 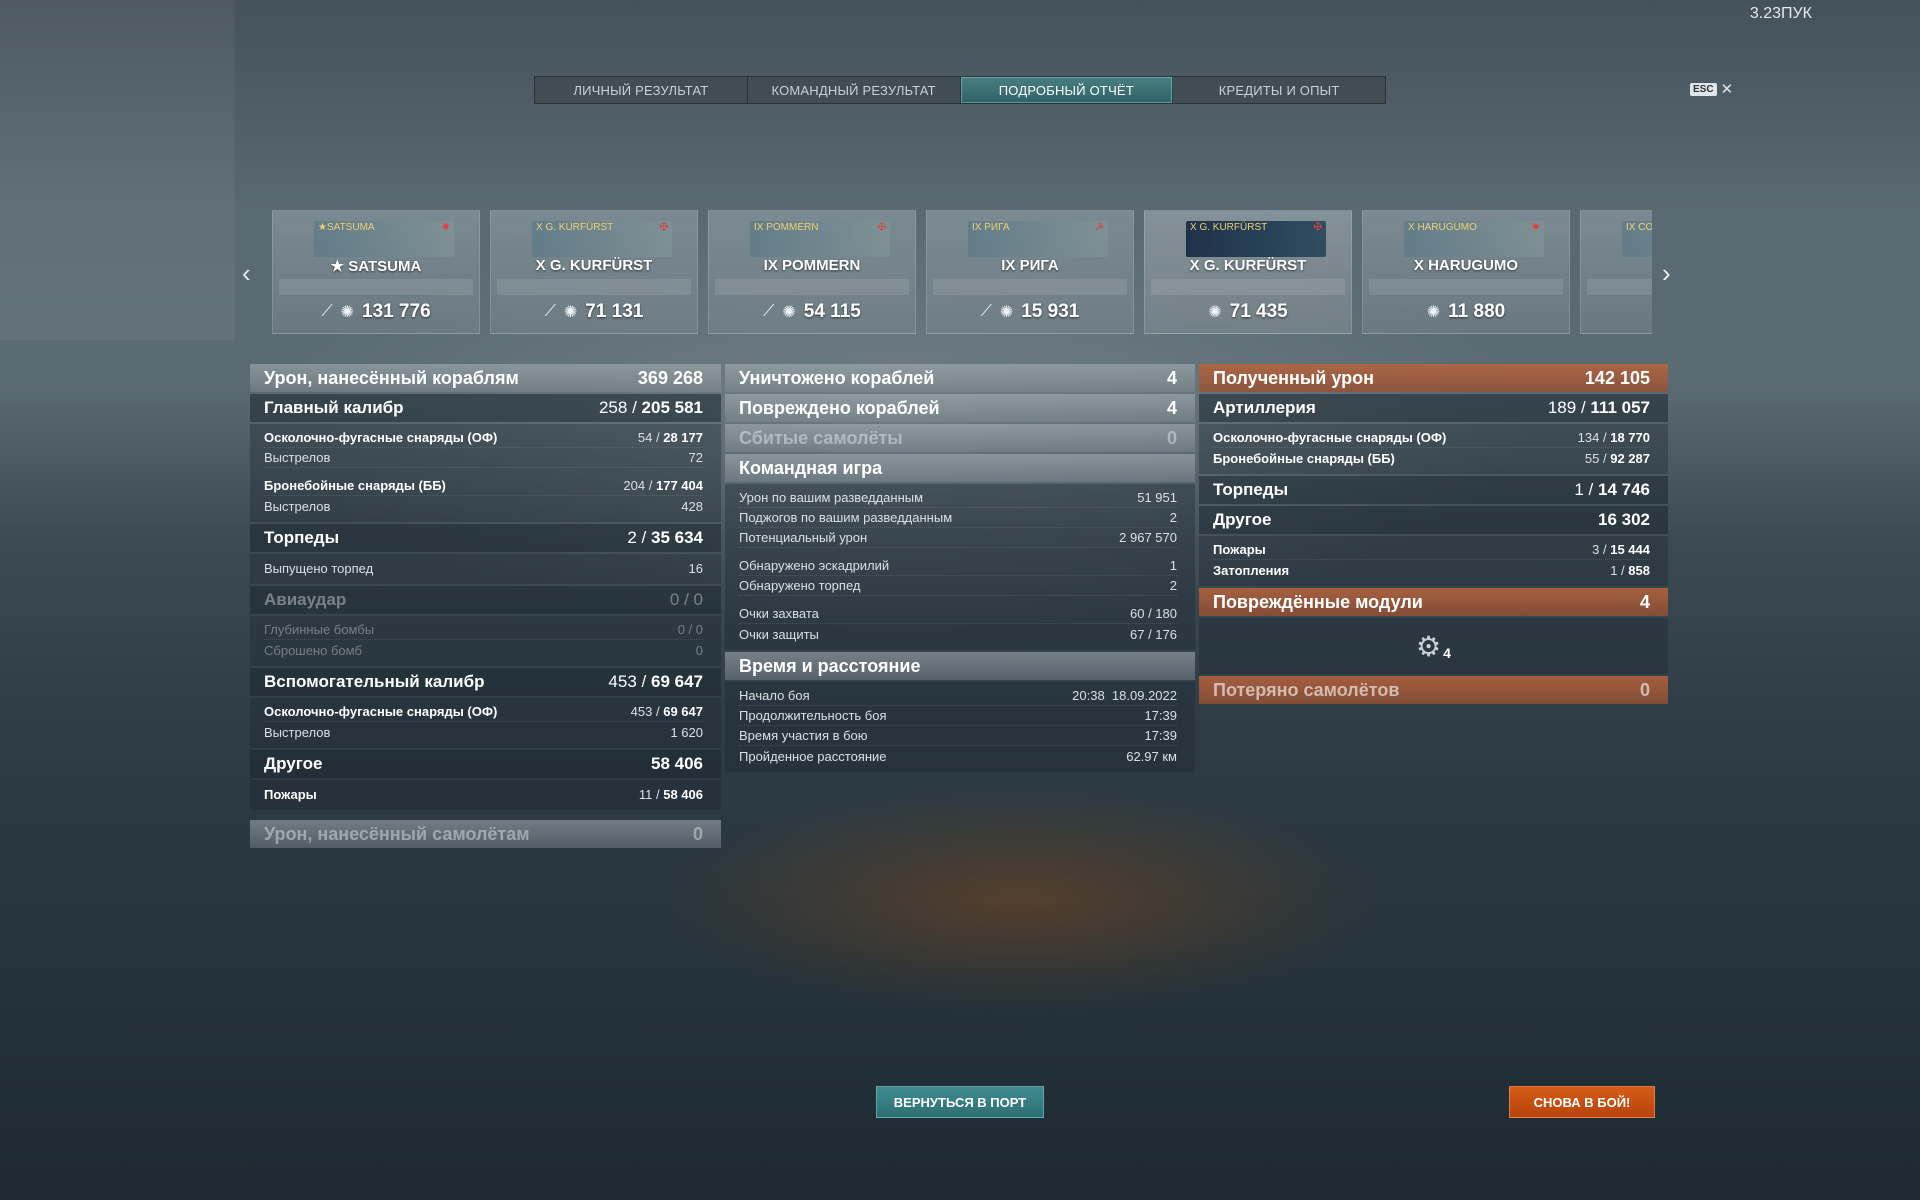 I want to click on header-label: Командная игра, so click(x=811, y=467).